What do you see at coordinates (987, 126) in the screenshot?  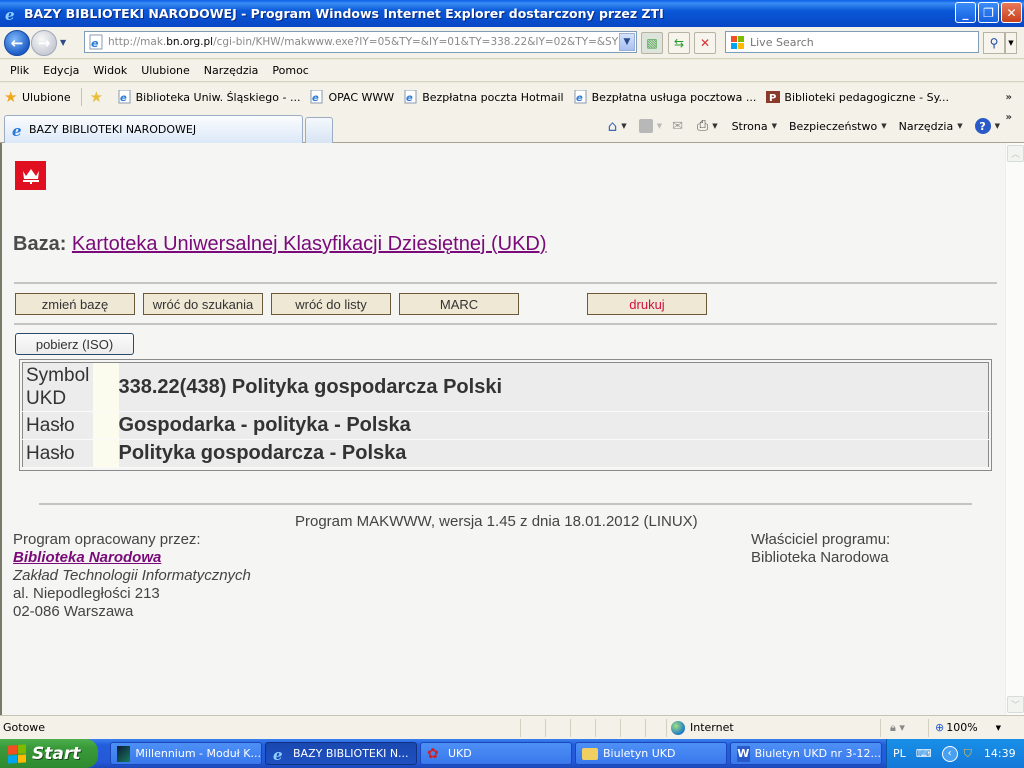 I see `help-button: ? ▼` at bounding box center [987, 126].